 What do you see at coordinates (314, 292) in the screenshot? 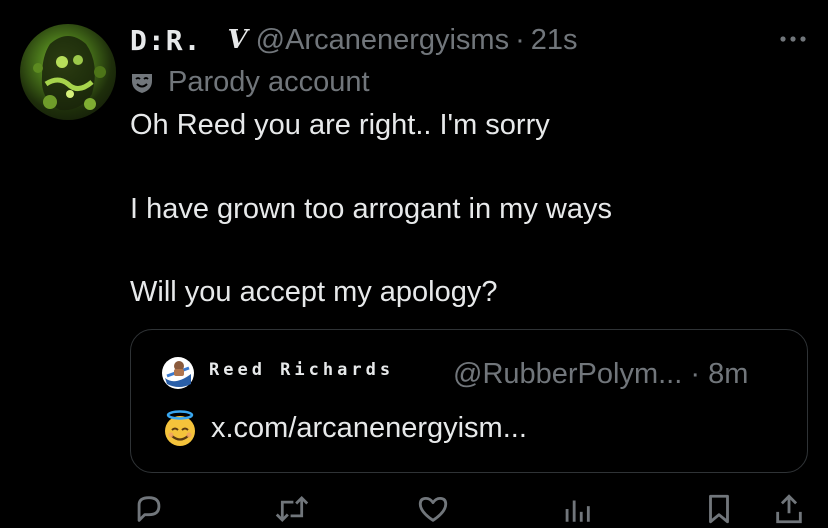
I see `tweet-text-line: Will you accept my apology?` at bounding box center [314, 292].